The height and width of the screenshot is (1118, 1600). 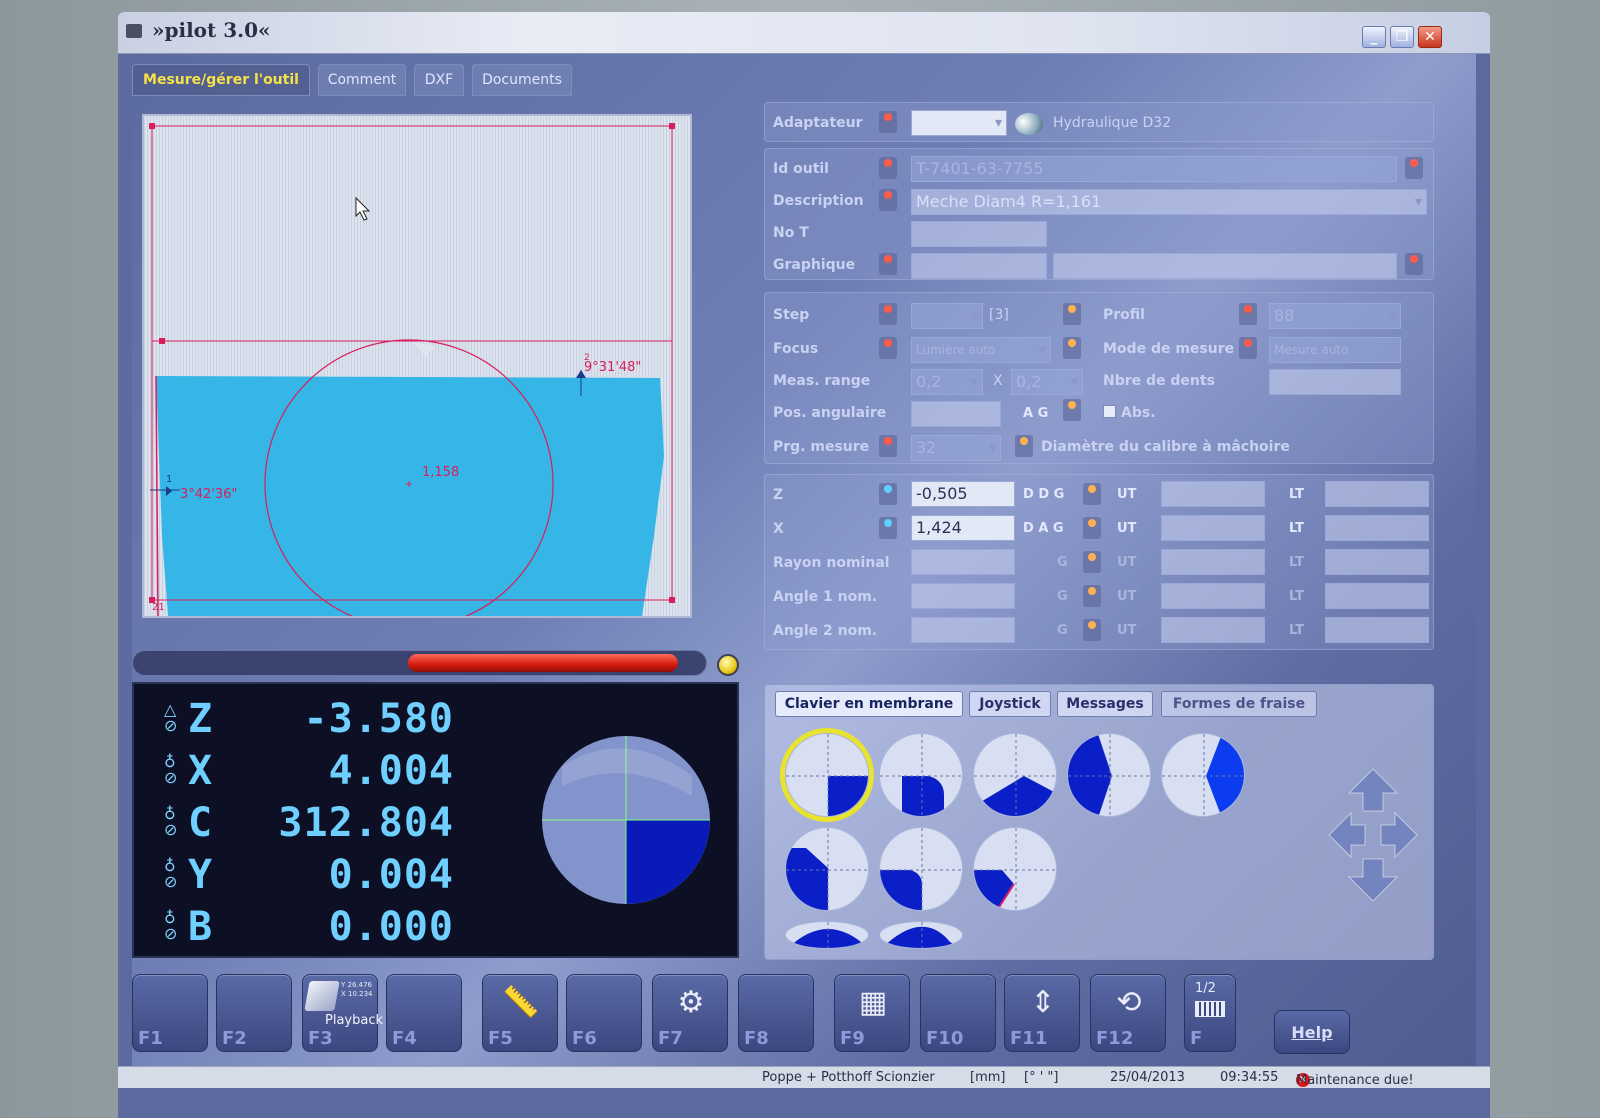 I want to click on tab-messages: Messages, so click(x=1105, y=704).